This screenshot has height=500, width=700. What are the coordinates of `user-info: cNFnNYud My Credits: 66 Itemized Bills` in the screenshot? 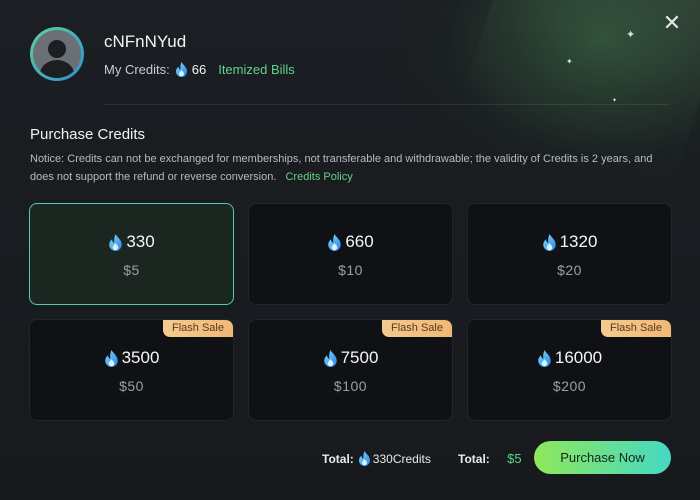 It's located at (199, 54).